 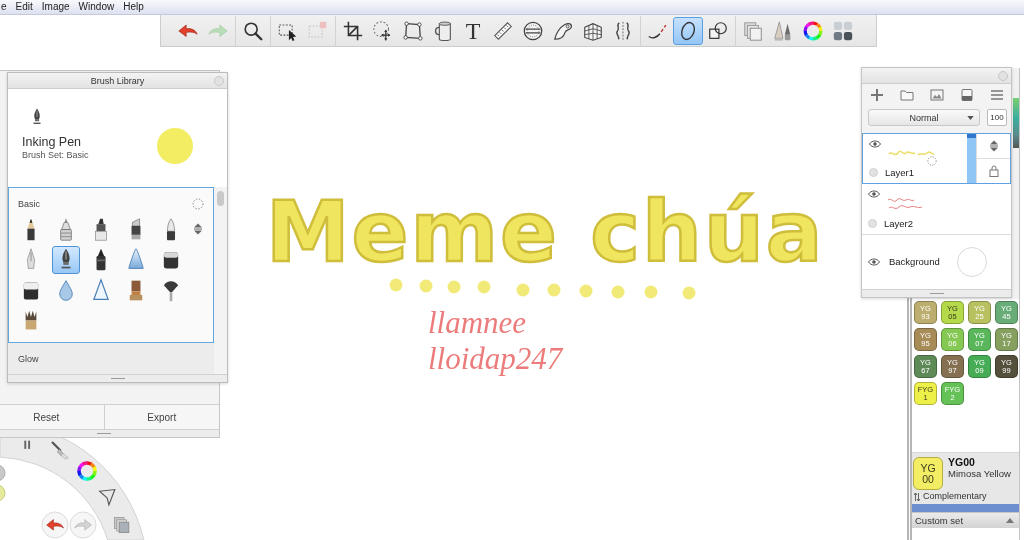 I want to click on plus-icon, so click(x=877, y=95).